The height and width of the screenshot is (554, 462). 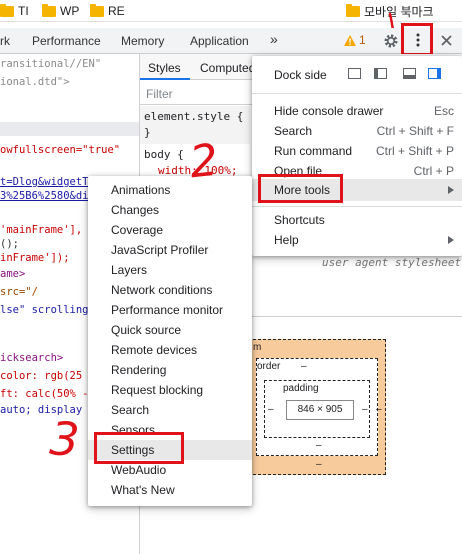 I want to click on bookmark-ti: TI, so click(x=14, y=11).